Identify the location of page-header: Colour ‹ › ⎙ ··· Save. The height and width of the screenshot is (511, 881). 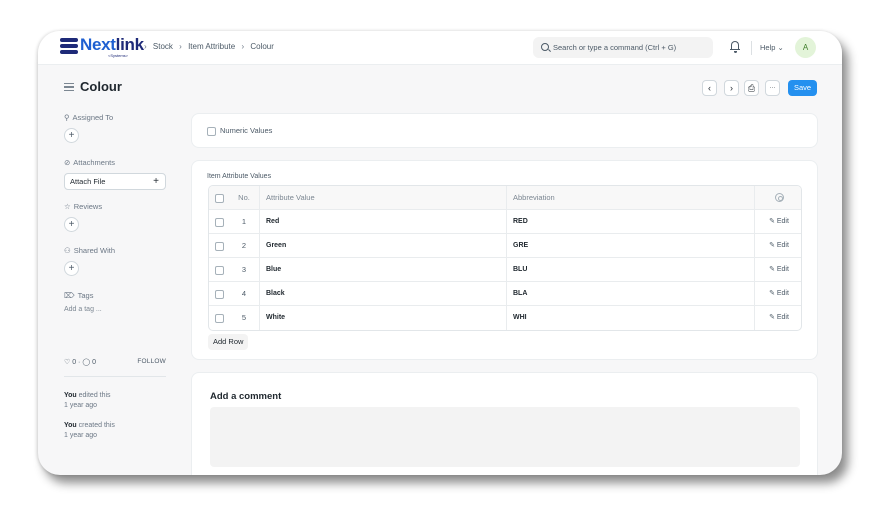
(440, 87).